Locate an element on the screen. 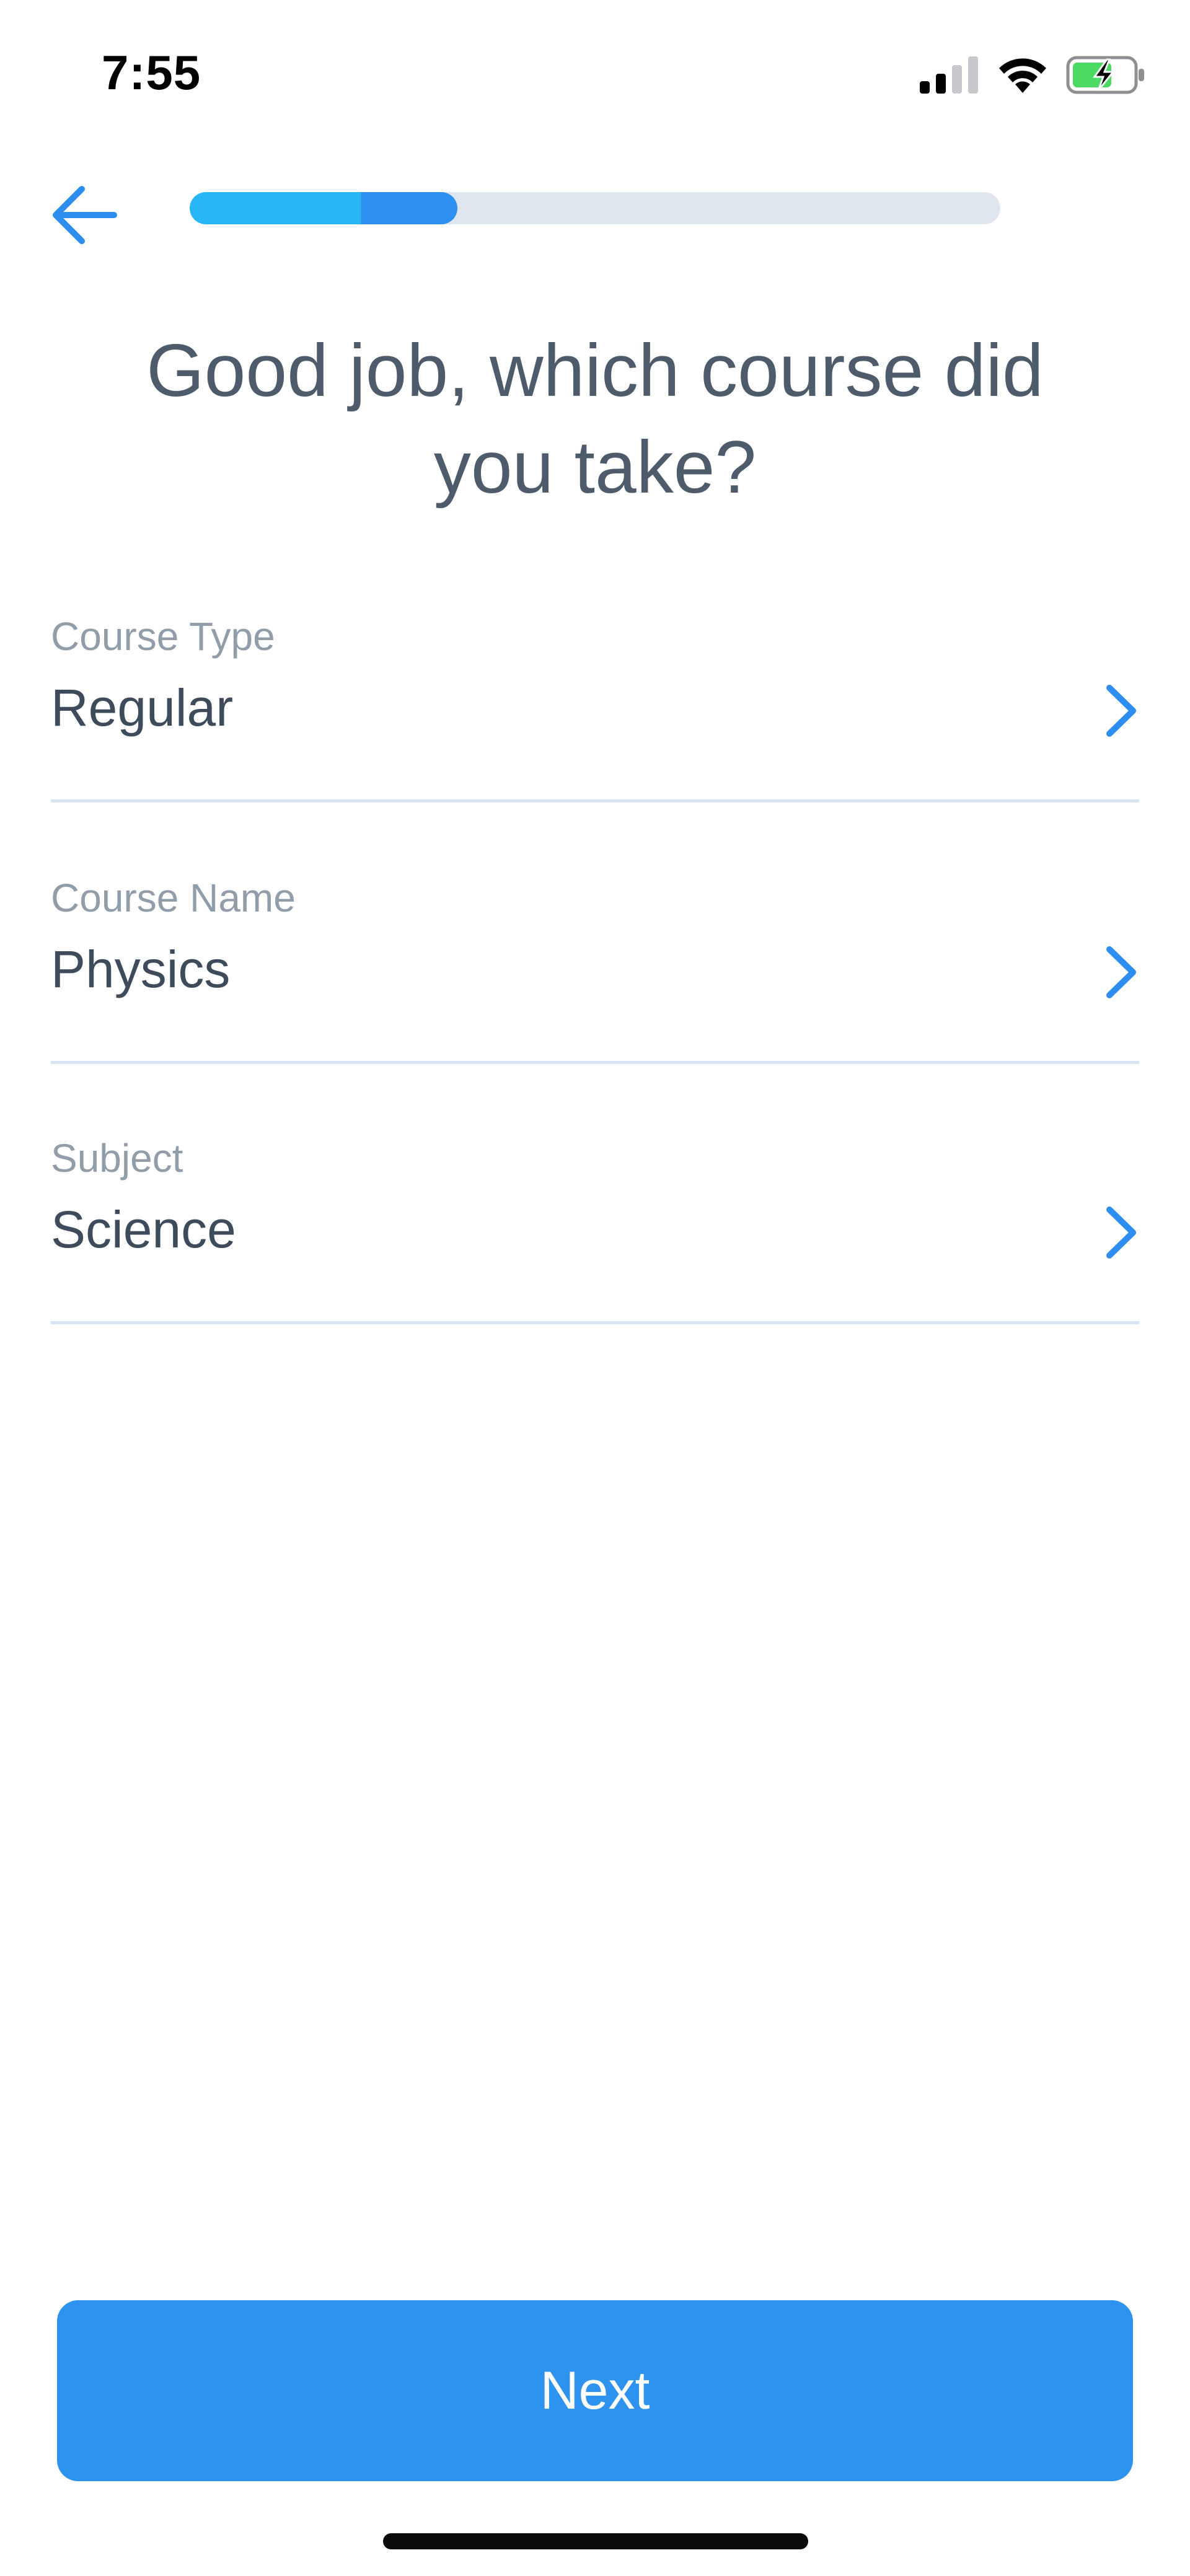  wifi-icon is located at coordinates (1022, 75).